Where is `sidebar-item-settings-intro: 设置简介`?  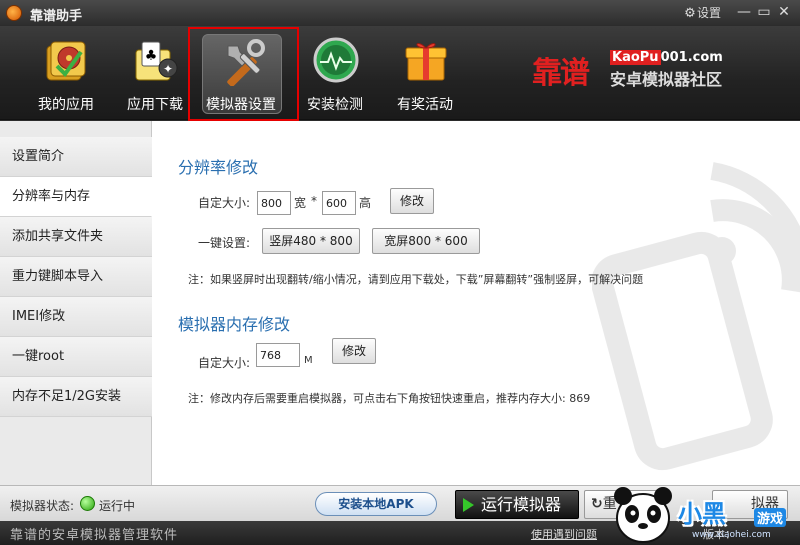 sidebar-item-settings-intro: 设置简介 is located at coordinates (76, 157).